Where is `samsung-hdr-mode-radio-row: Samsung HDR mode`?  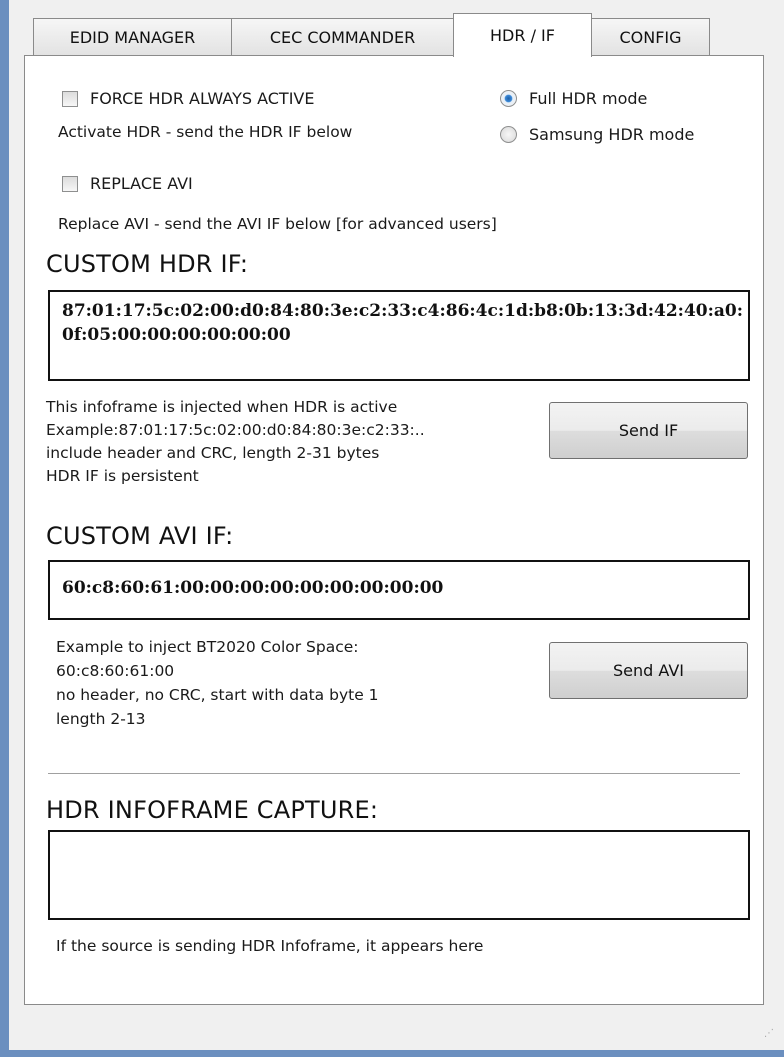 samsung-hdr-mode-radio-row: Samsung HDR mode is located at coordinates (597, 134).